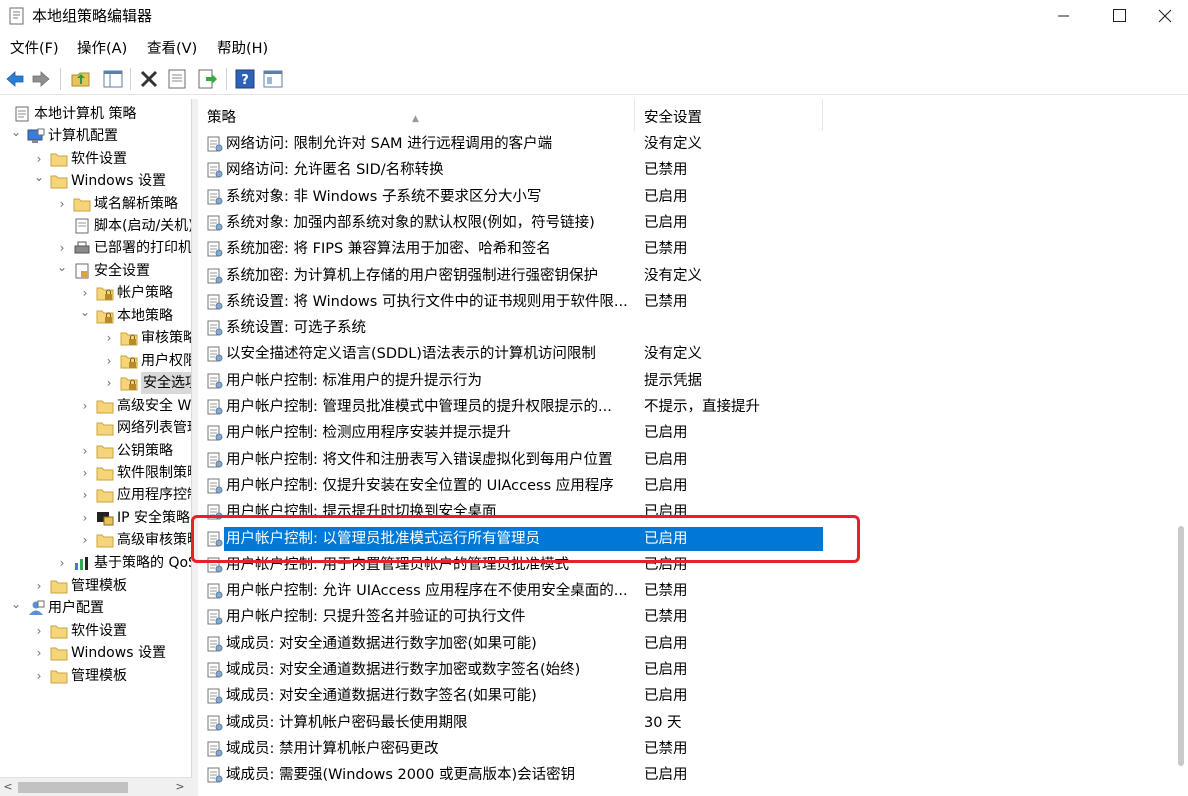 This screenshot has height=796, width=1188. Describe the element at coordinates (102, 49) in the screenshot. I see `menu-action: 操作(A)` at that location.